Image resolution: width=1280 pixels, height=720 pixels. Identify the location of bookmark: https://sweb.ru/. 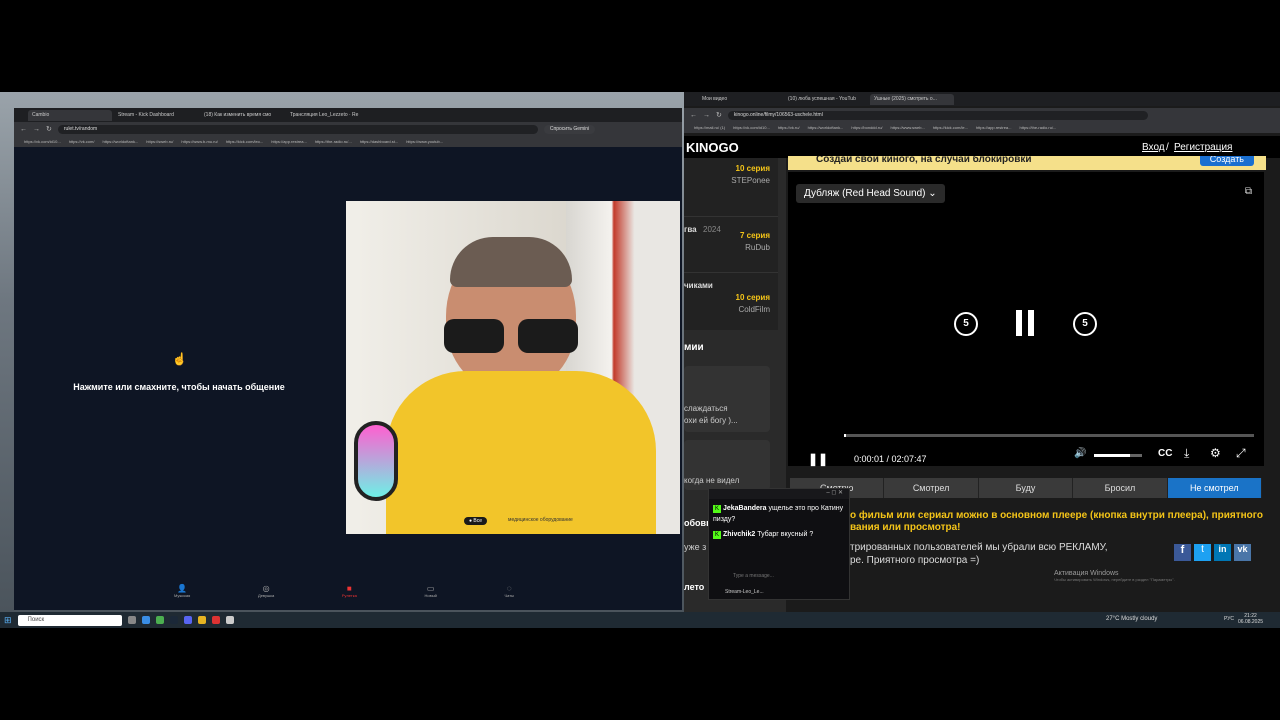
(159, 141).